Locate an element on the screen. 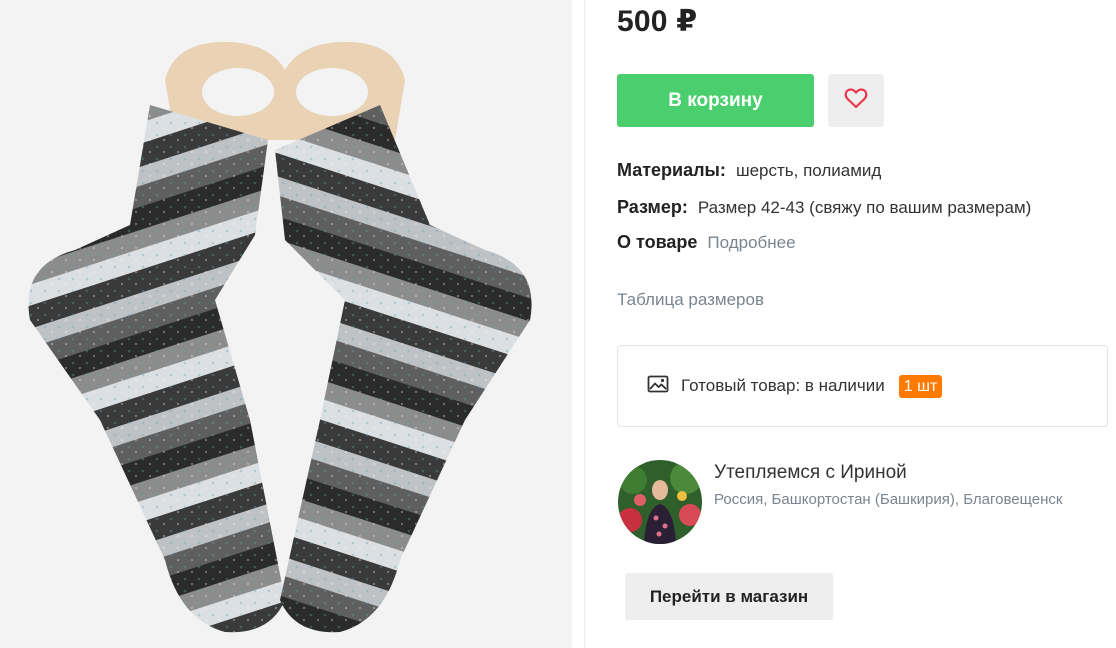  image-icon is located at coordinates (658, 386).